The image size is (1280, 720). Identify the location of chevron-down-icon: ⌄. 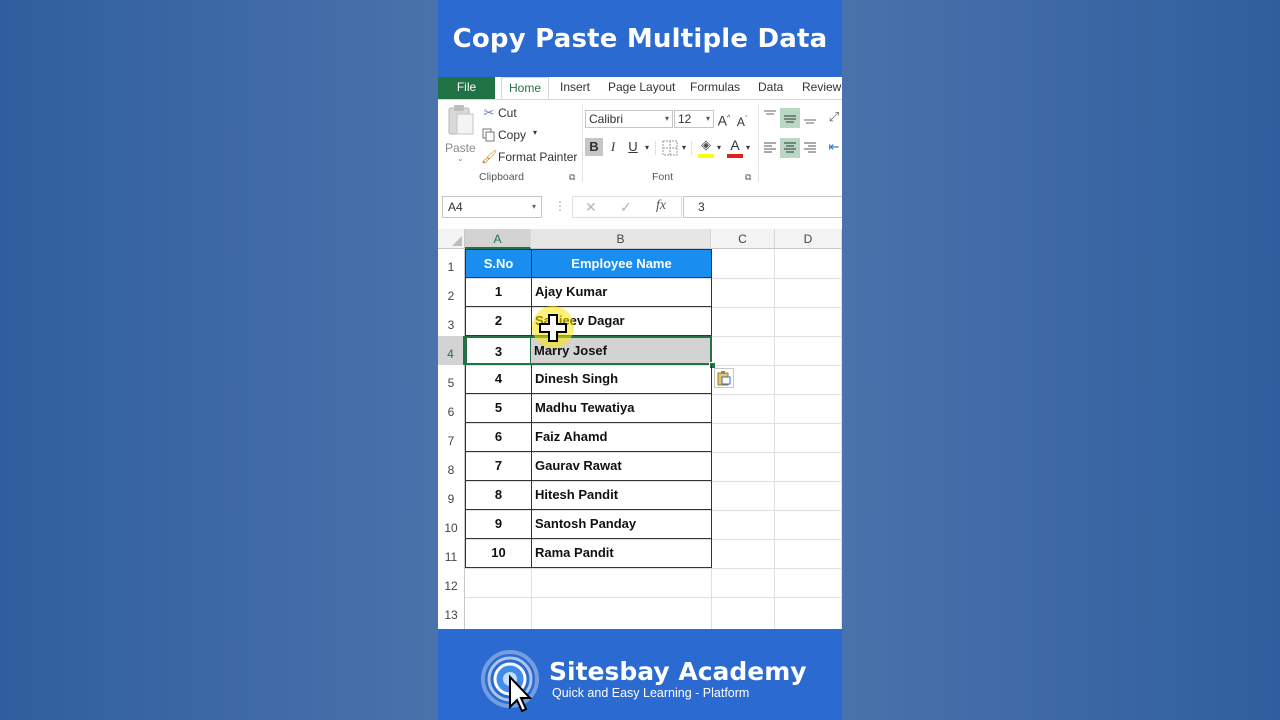
(460, 158).